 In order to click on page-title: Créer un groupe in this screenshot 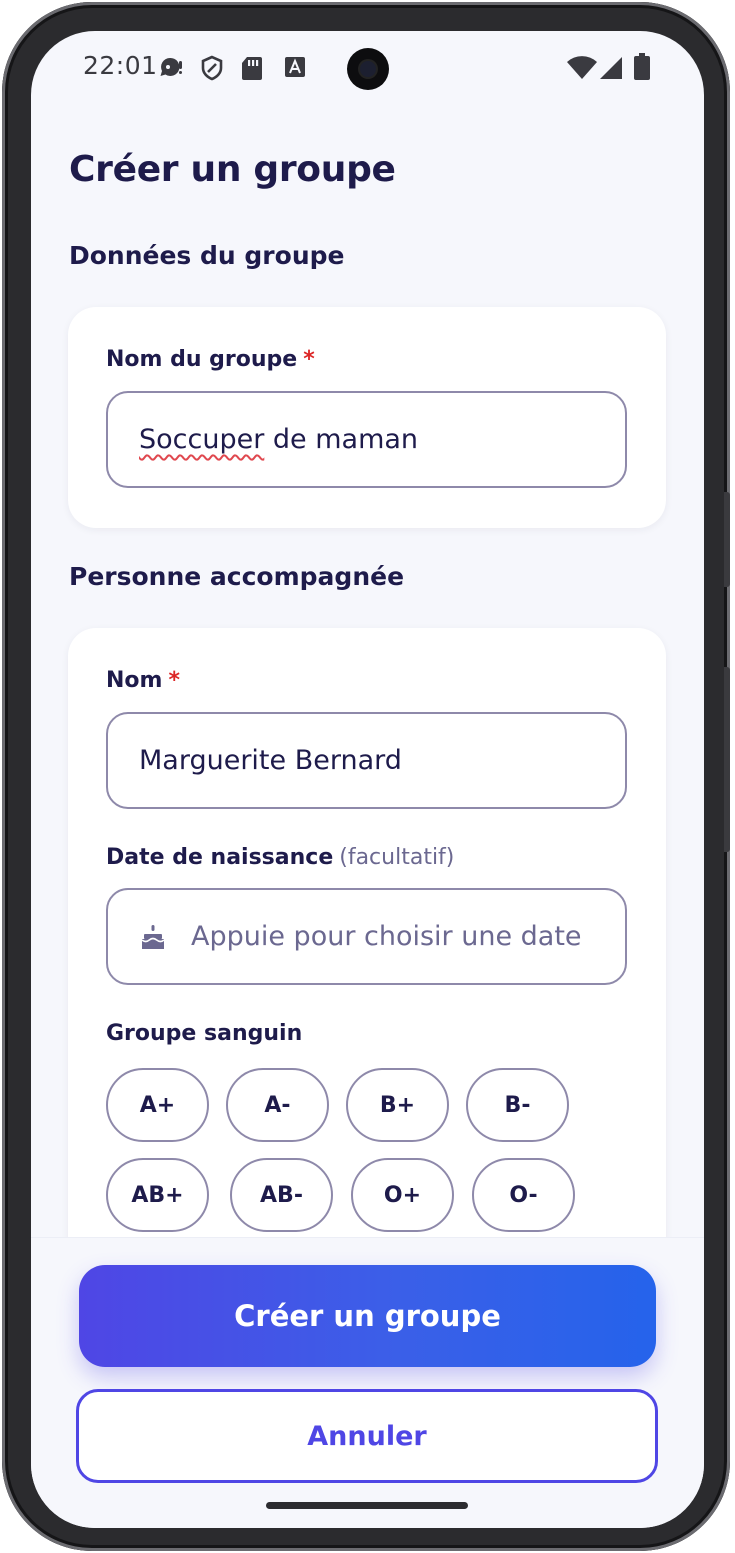, I will do `click(232, 169)`.